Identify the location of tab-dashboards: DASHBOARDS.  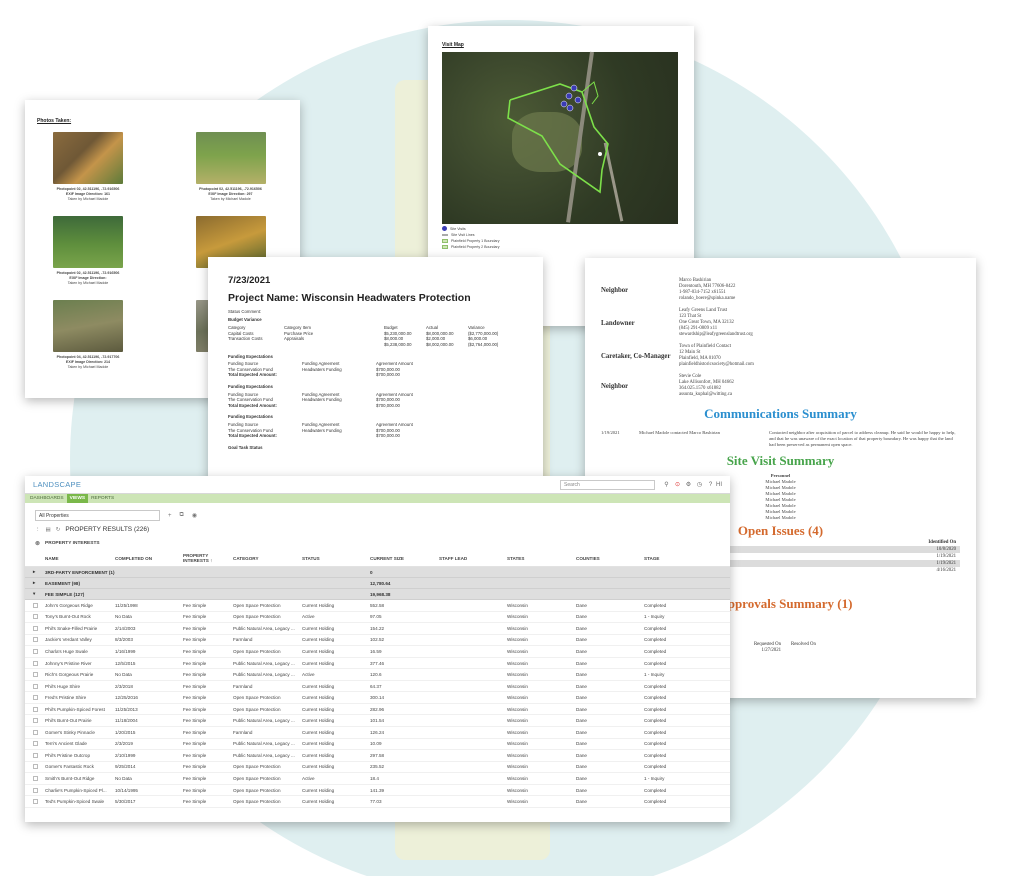
(47, 498).